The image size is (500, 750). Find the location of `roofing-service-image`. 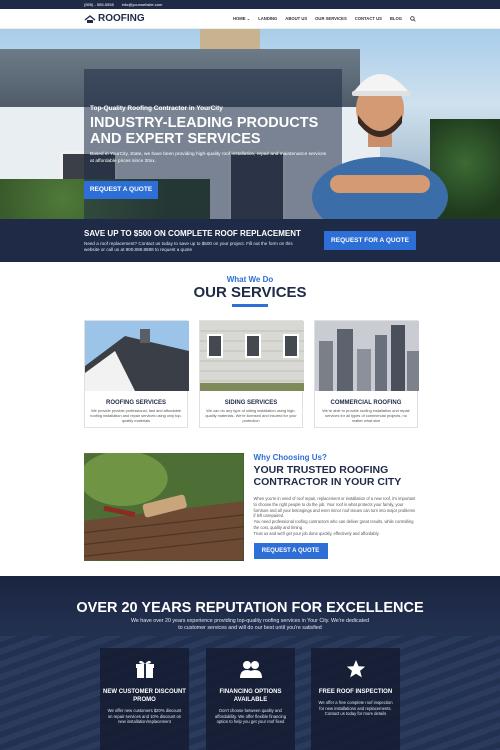

roofing-service-image is located at coordinates (137, 356).